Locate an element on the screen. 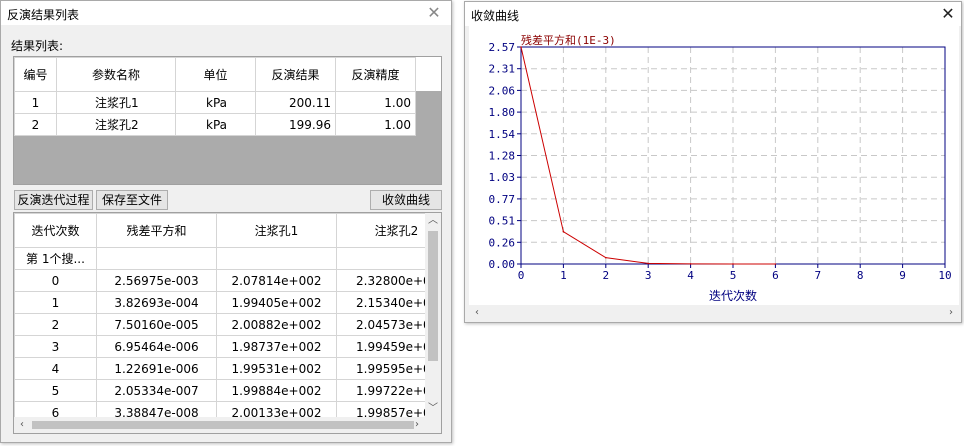  scroll-up-icon: ︿ is located at coordinates (433, 221).